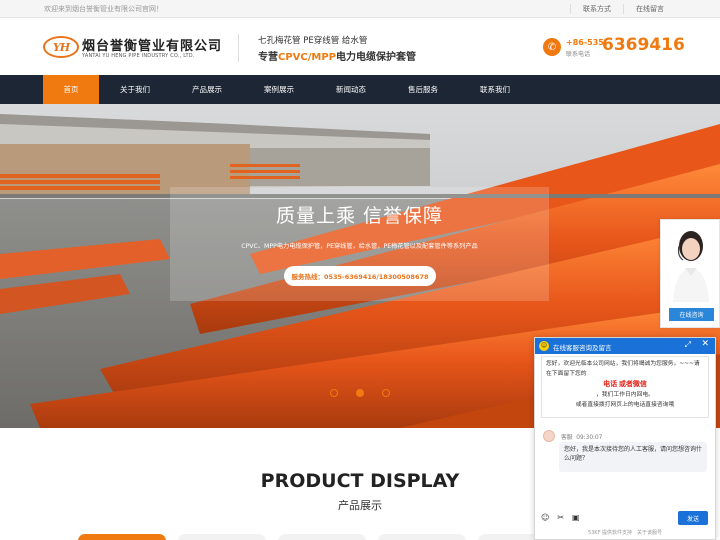 The width and height of the screenshot is (720, 540). I want to click on hero-title: 质量上乘 信誉保障, so click(359, 216).